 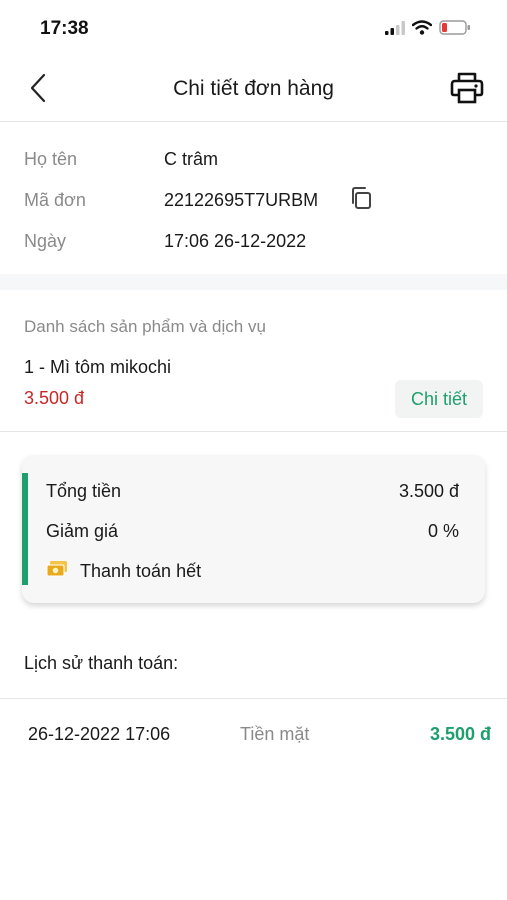 I want to click on info-row-code: Mã đơn 22122695T7URBM, so click(x=253, y=200).